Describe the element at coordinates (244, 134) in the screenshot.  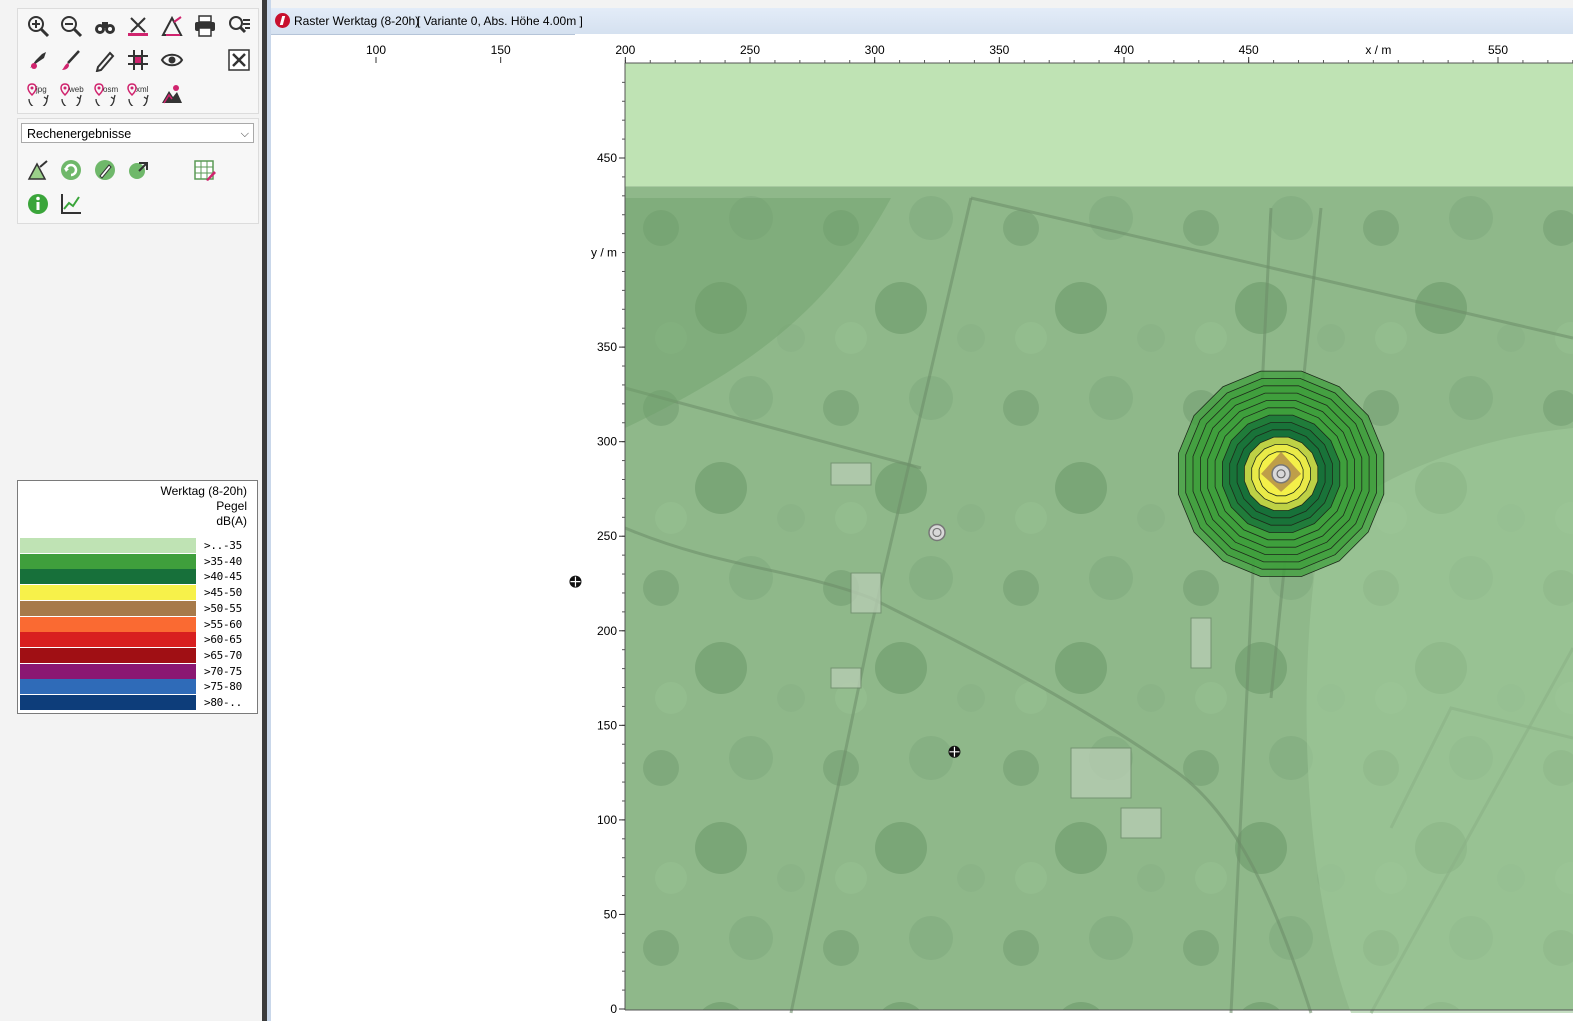
I see `chevron-down-icon: ⌵` at that location.